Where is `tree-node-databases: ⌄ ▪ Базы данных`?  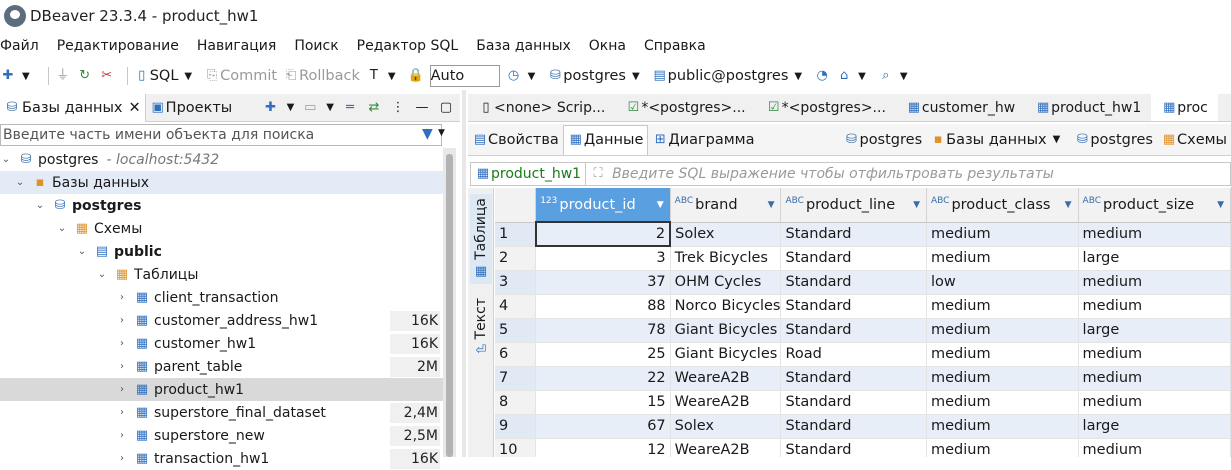 tree-node-databases: ⌄ ▪ Базы данных is located at coordinates (228, 182).